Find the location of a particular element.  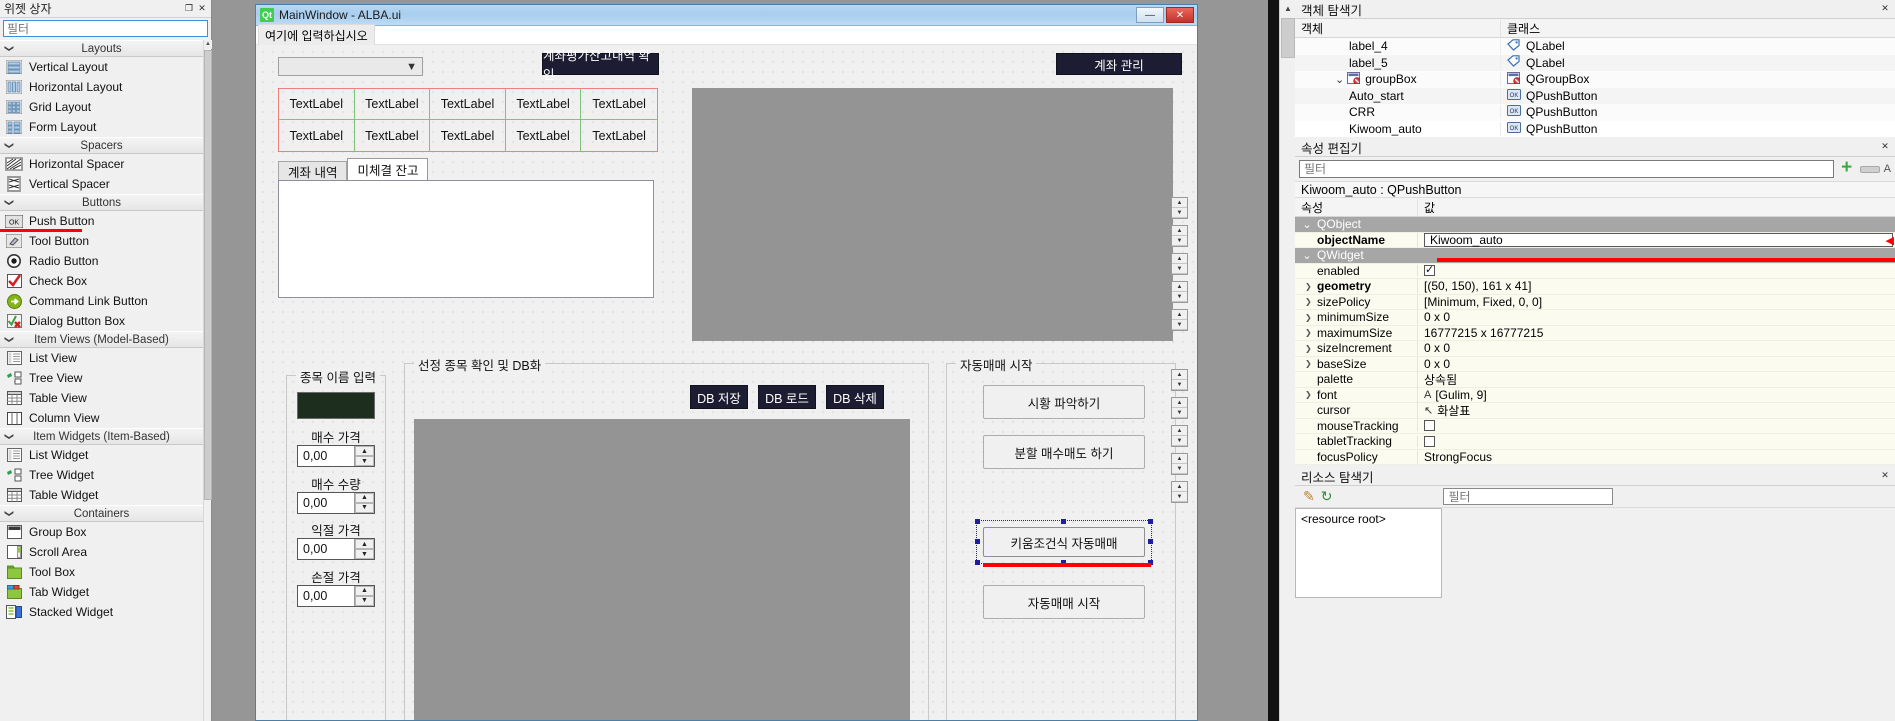

property-row: focusPolicy StrongFocus is located at coordinates (1595, 457).